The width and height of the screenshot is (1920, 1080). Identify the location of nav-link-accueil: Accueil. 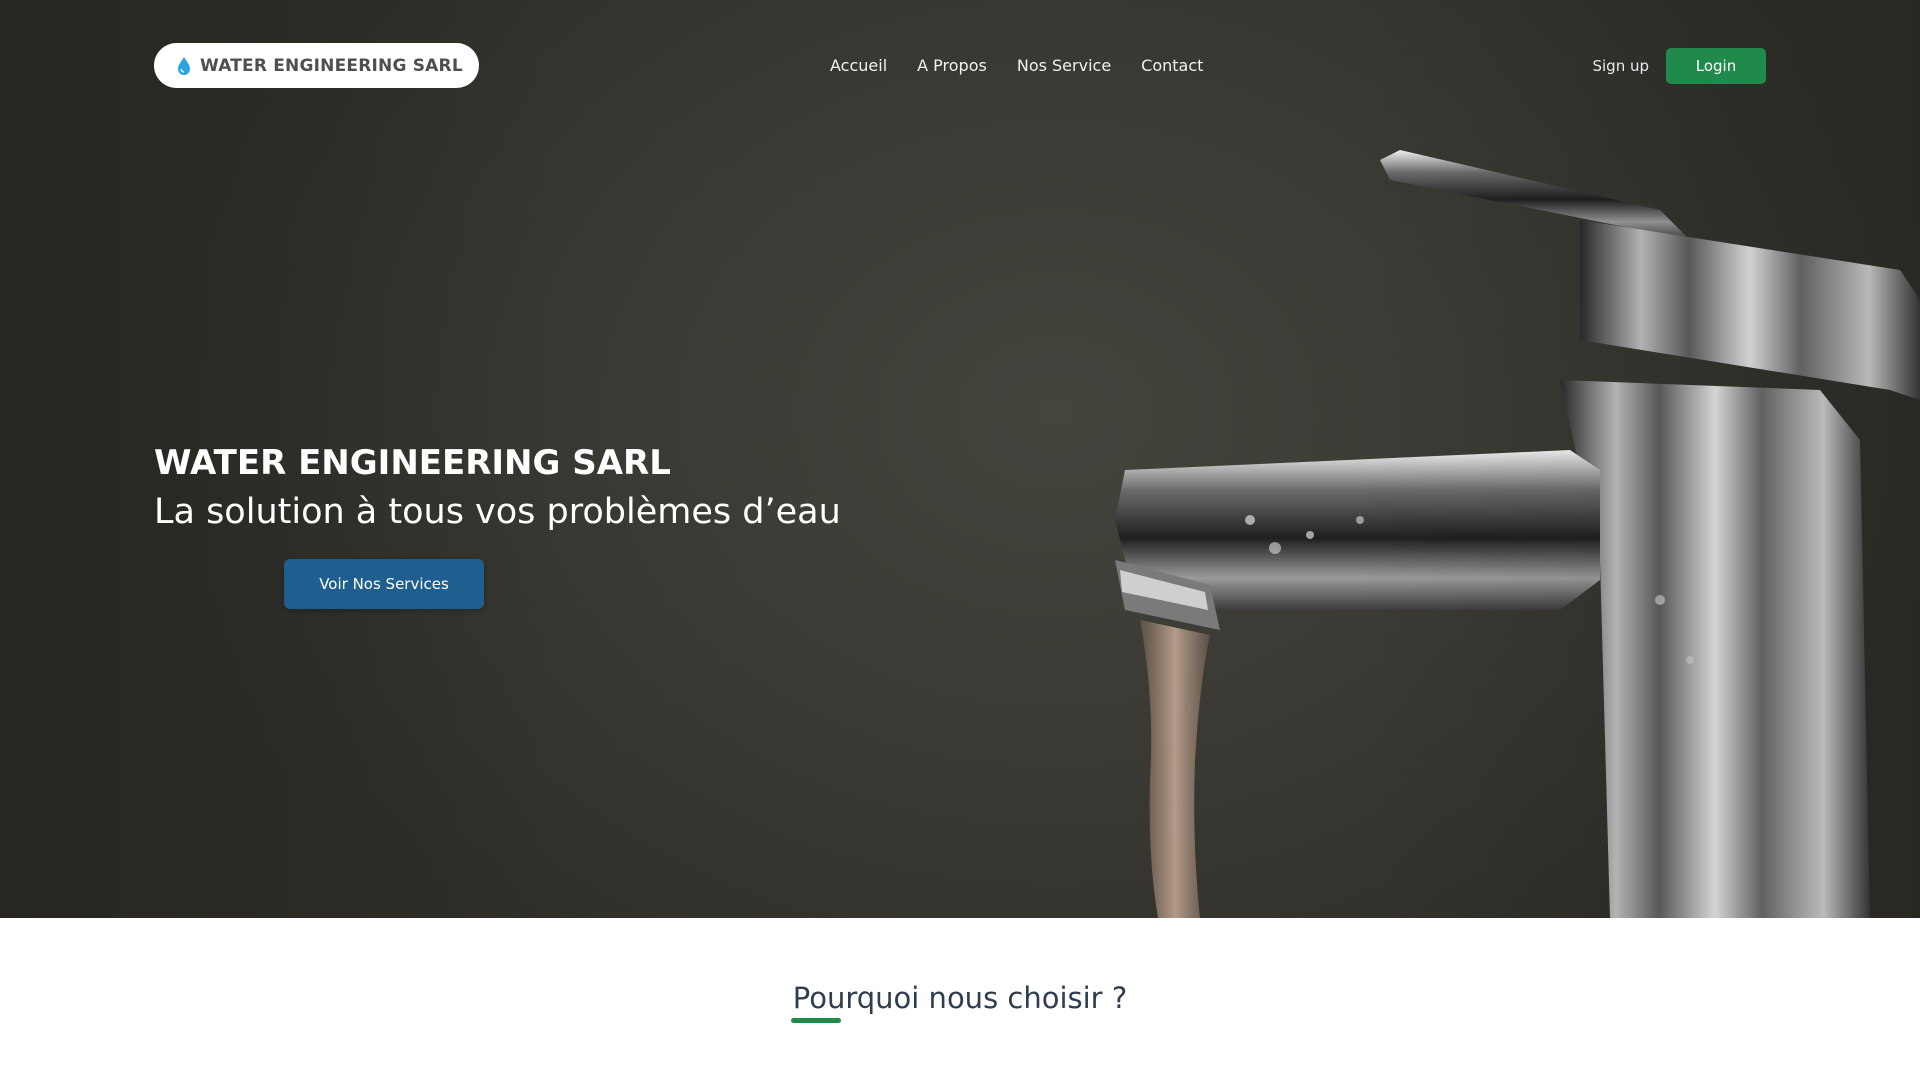
(858, 65).